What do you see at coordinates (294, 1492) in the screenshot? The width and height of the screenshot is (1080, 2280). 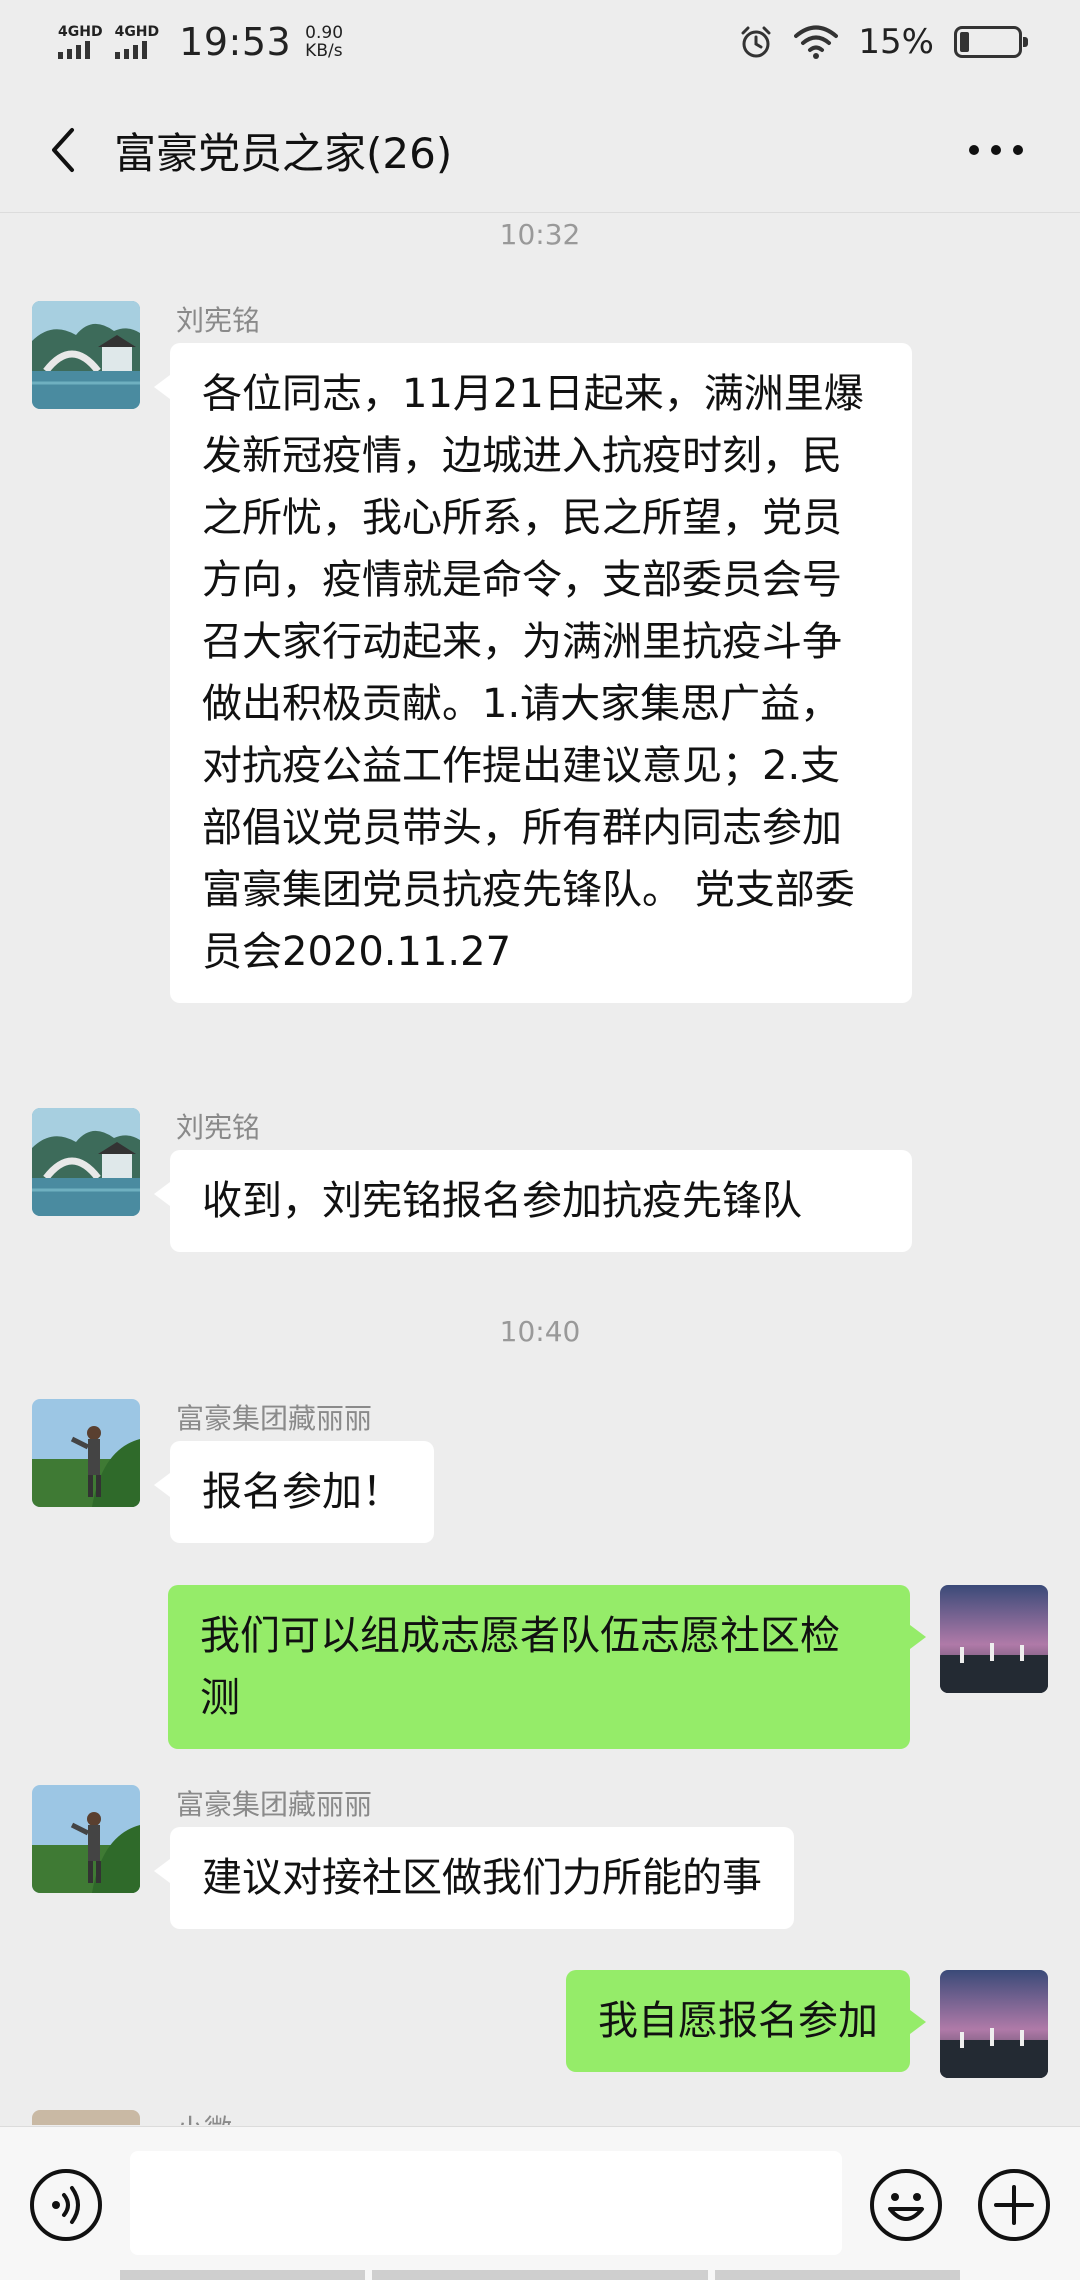 I see `message-bubble: 报名参加！` at bounding box center [294, 1492].